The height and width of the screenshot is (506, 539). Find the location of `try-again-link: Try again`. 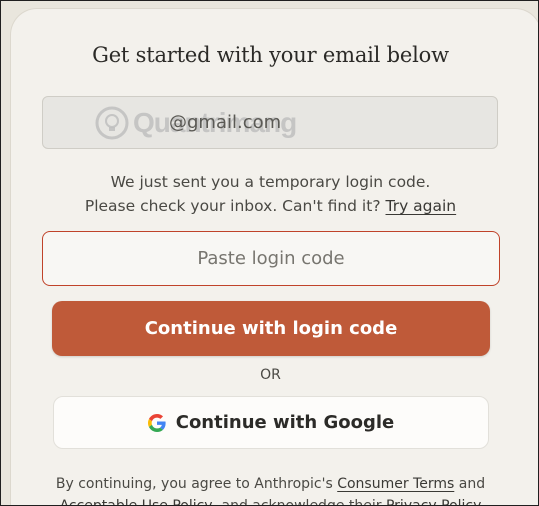

try-again-link: Try again is located at coordinates (421, 206).